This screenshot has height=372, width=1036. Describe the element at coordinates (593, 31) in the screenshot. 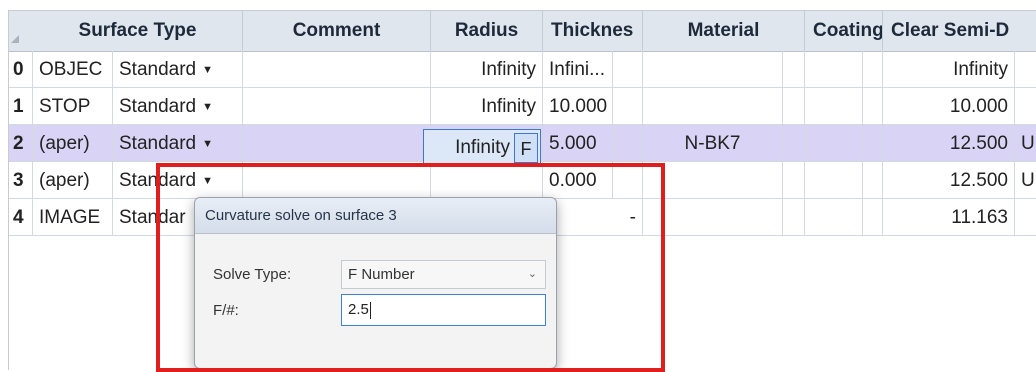

I see `header-thickness: Thicknes` at that location.